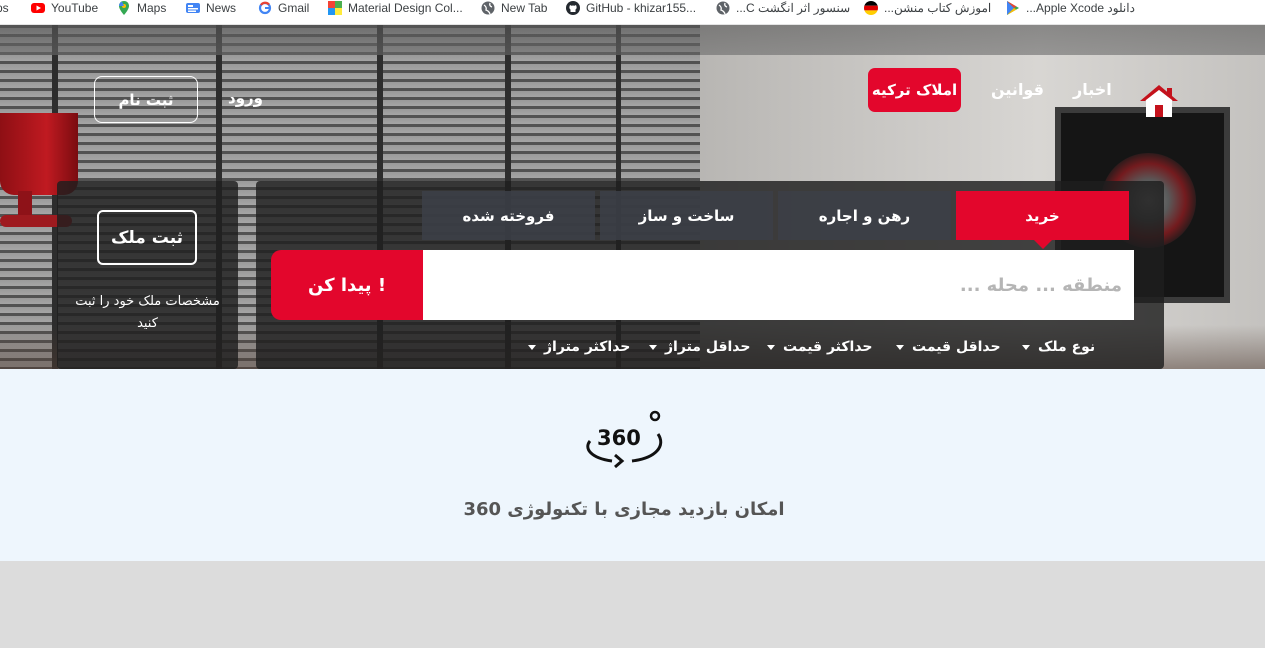 Image resolution: width=1265 pixels, height=648 pixels. What do you see at coordinates (619, 438) in the screenshot?
I see `svg-text: 360` at bounding box center [619, 438].